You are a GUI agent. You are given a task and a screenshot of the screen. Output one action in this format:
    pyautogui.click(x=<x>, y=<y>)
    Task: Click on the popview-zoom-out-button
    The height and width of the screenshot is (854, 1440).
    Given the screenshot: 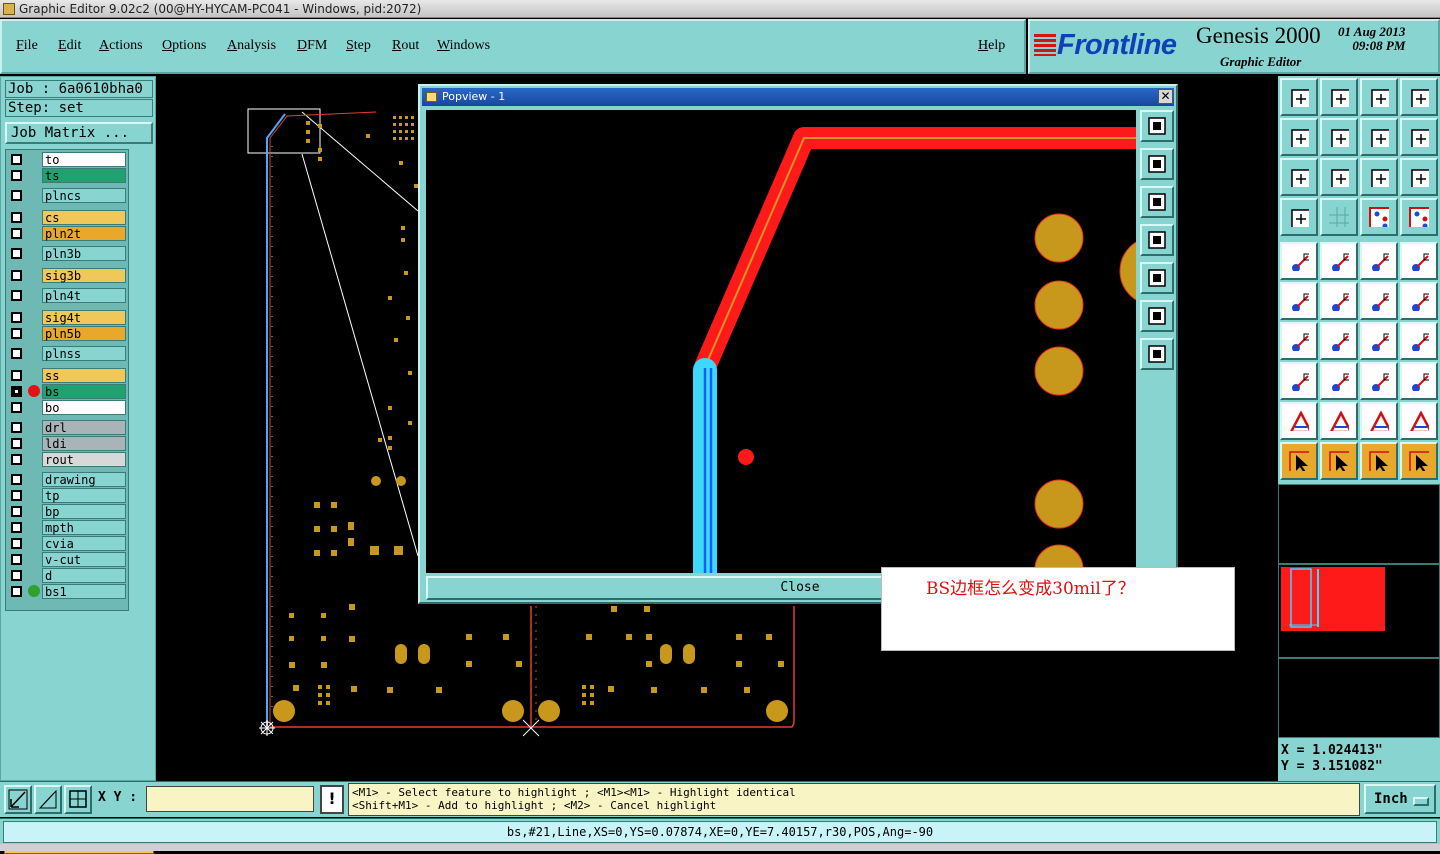 What is the action you would take?
    pyautogui.click(x=1157, y=354)
    